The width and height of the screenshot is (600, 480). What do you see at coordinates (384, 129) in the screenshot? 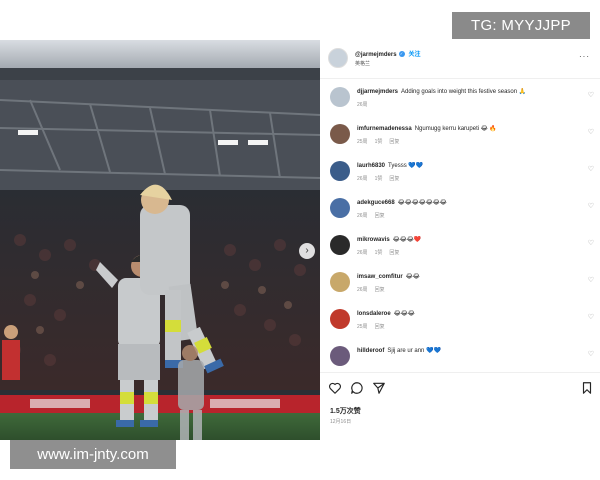
I see `commenter-username: imfurnemadenessa` at bounding box center [384, 129].